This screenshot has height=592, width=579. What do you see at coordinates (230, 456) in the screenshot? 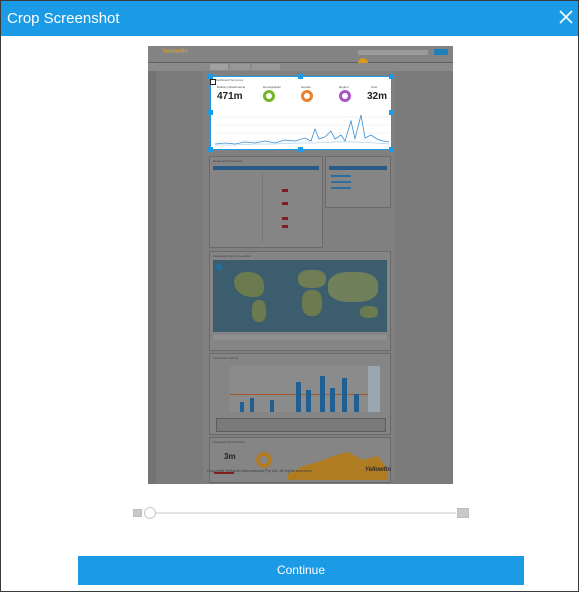
I see `preview-bottom-value: 3m` at bounding box center [230, 456].